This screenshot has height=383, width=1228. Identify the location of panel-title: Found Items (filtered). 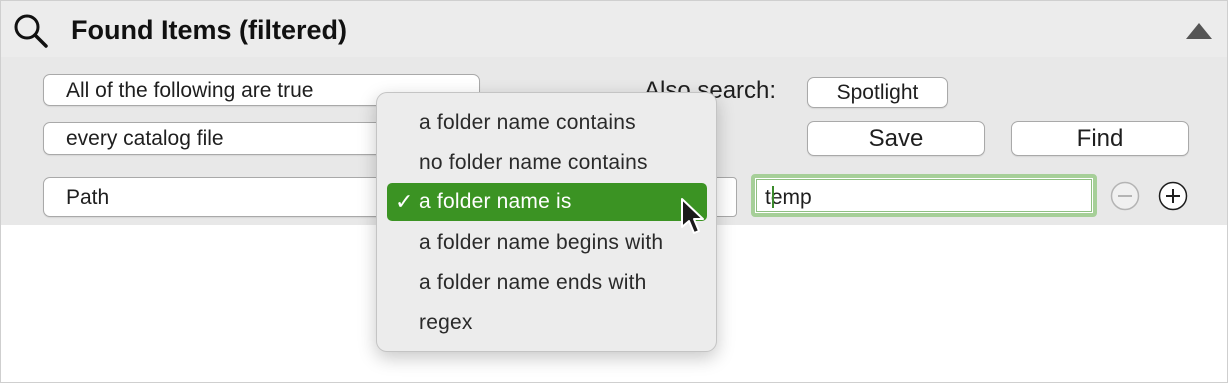
(209, 30).